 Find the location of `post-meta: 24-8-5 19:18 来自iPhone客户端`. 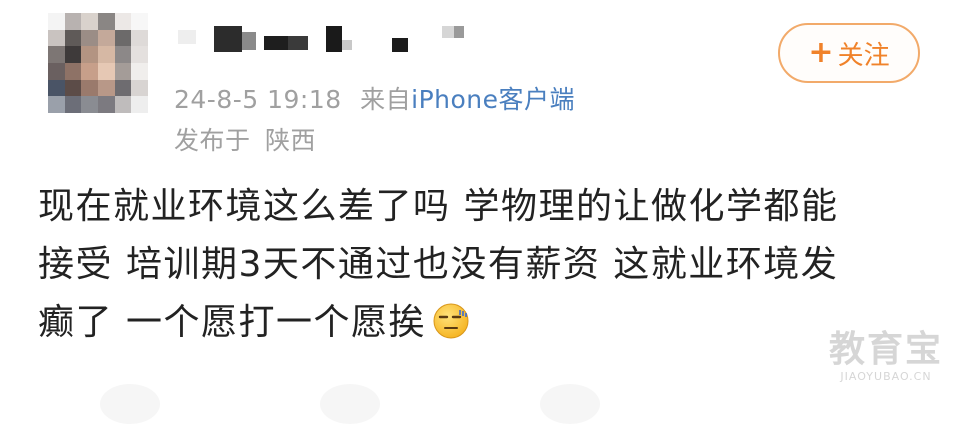

post-meta: 24-8-5 19:18 来自iPhone客户端 is located at coordinates (374, 98).